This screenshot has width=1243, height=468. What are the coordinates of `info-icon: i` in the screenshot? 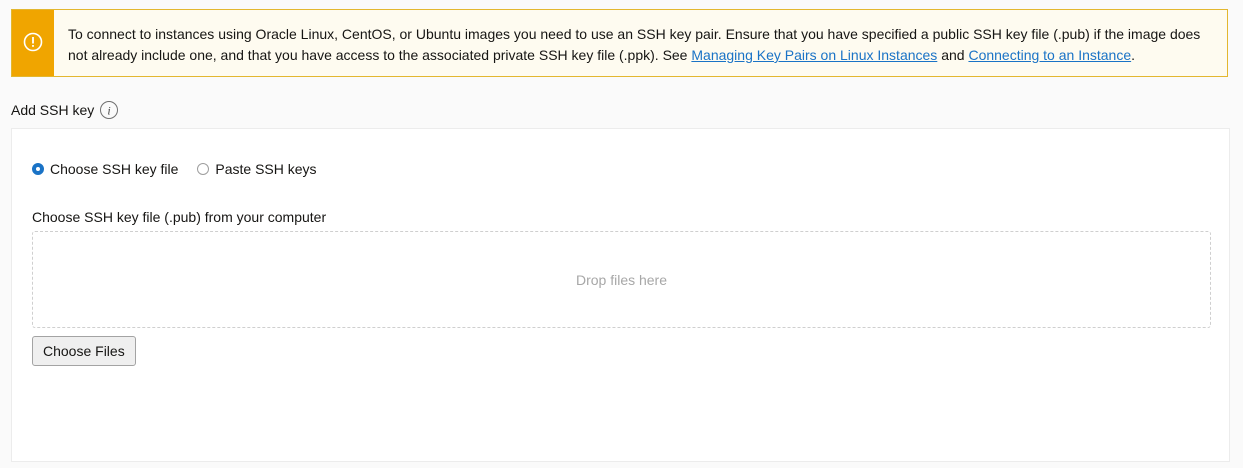 It's located at (109, 110).